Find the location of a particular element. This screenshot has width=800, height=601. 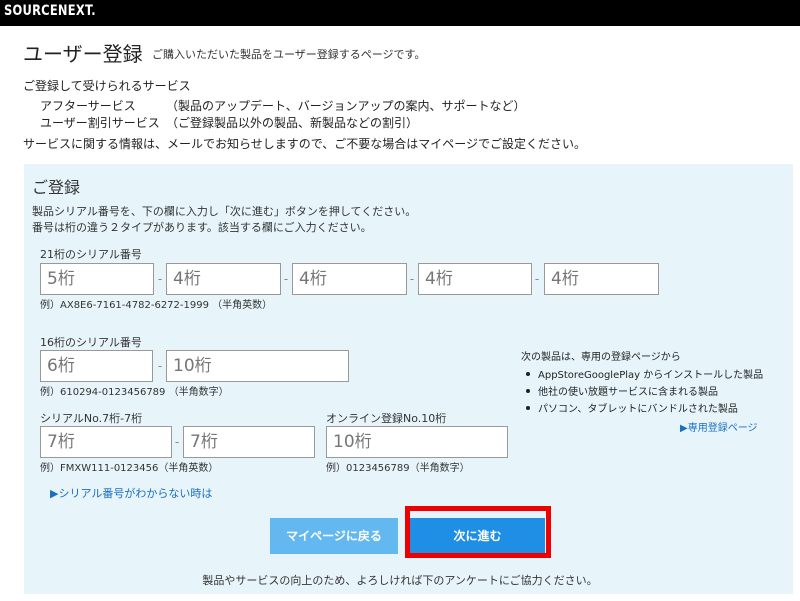

sourcenext-logo: SOURCENEXT. is located at coordinates (50, 11).